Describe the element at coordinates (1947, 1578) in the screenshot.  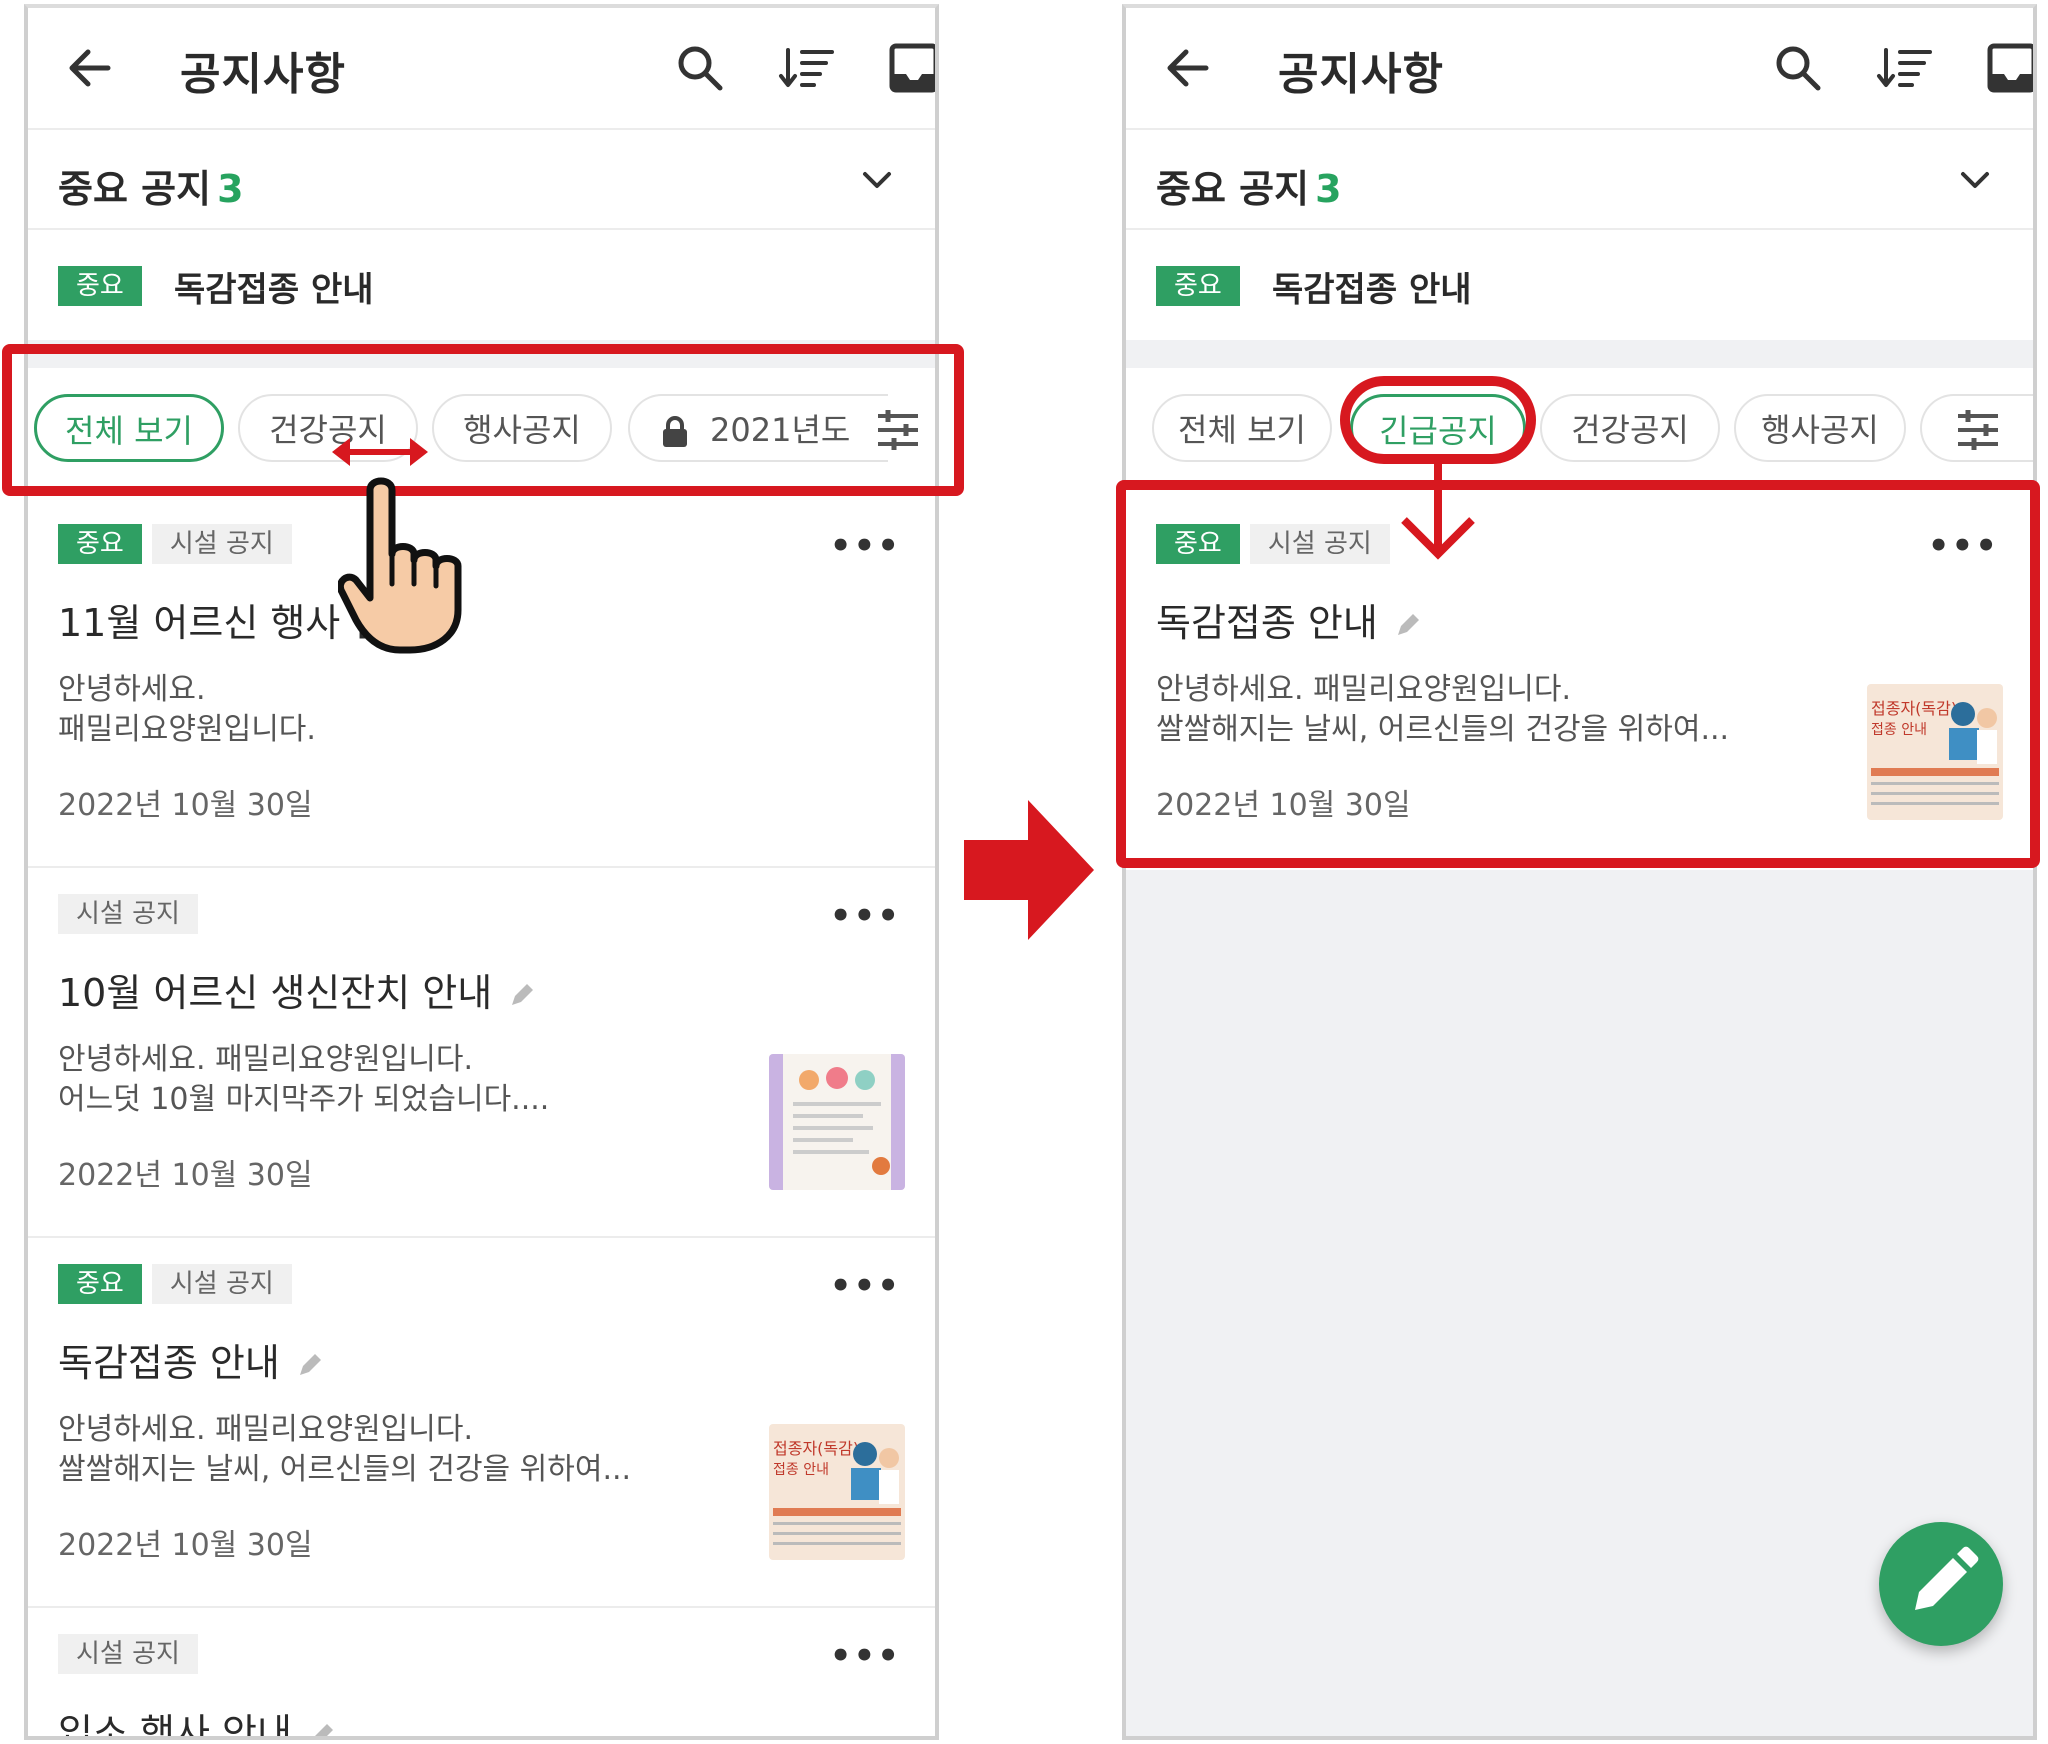
I see `pencil-icon` at that location.